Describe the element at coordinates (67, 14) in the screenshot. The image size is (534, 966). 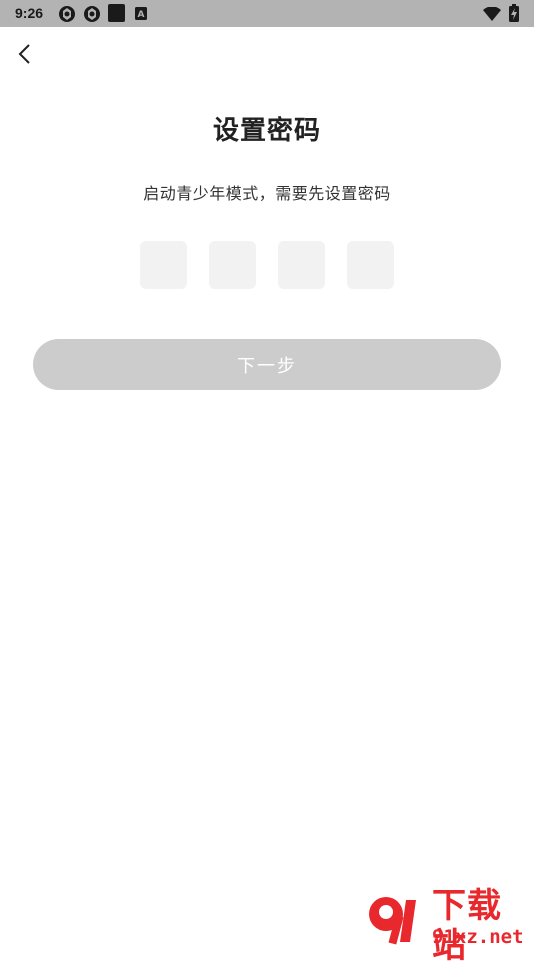
I see `aperture-icon` at that location.